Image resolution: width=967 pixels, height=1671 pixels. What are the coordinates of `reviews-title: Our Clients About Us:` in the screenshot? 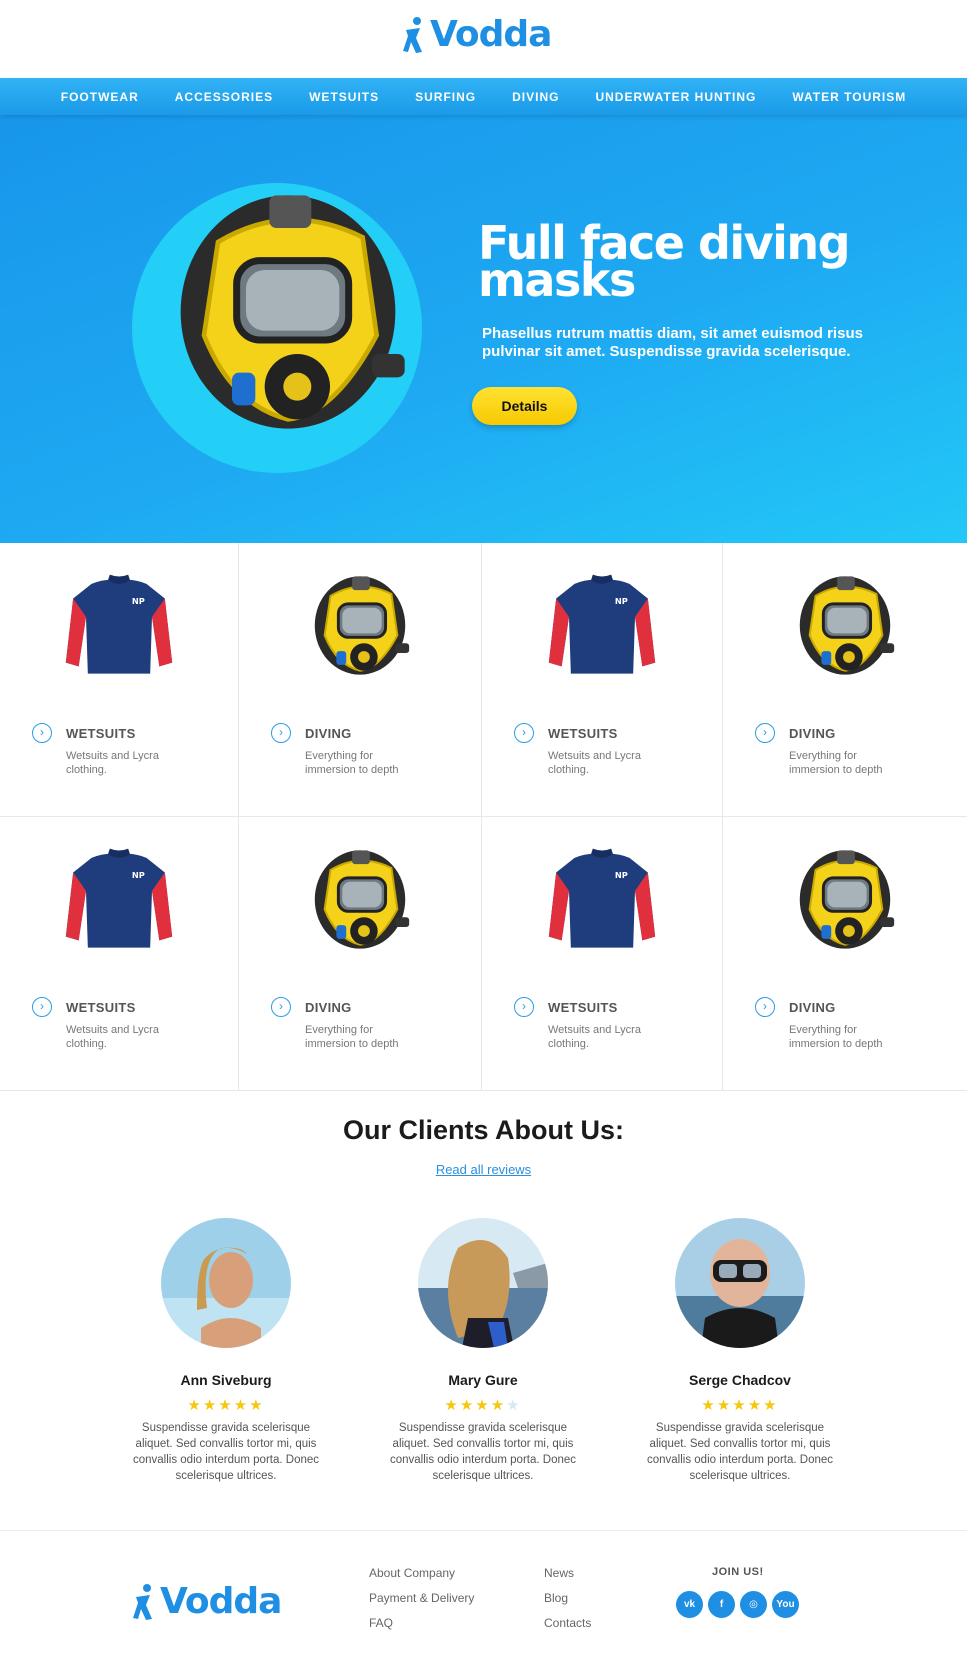 It's located at (483, 1130).